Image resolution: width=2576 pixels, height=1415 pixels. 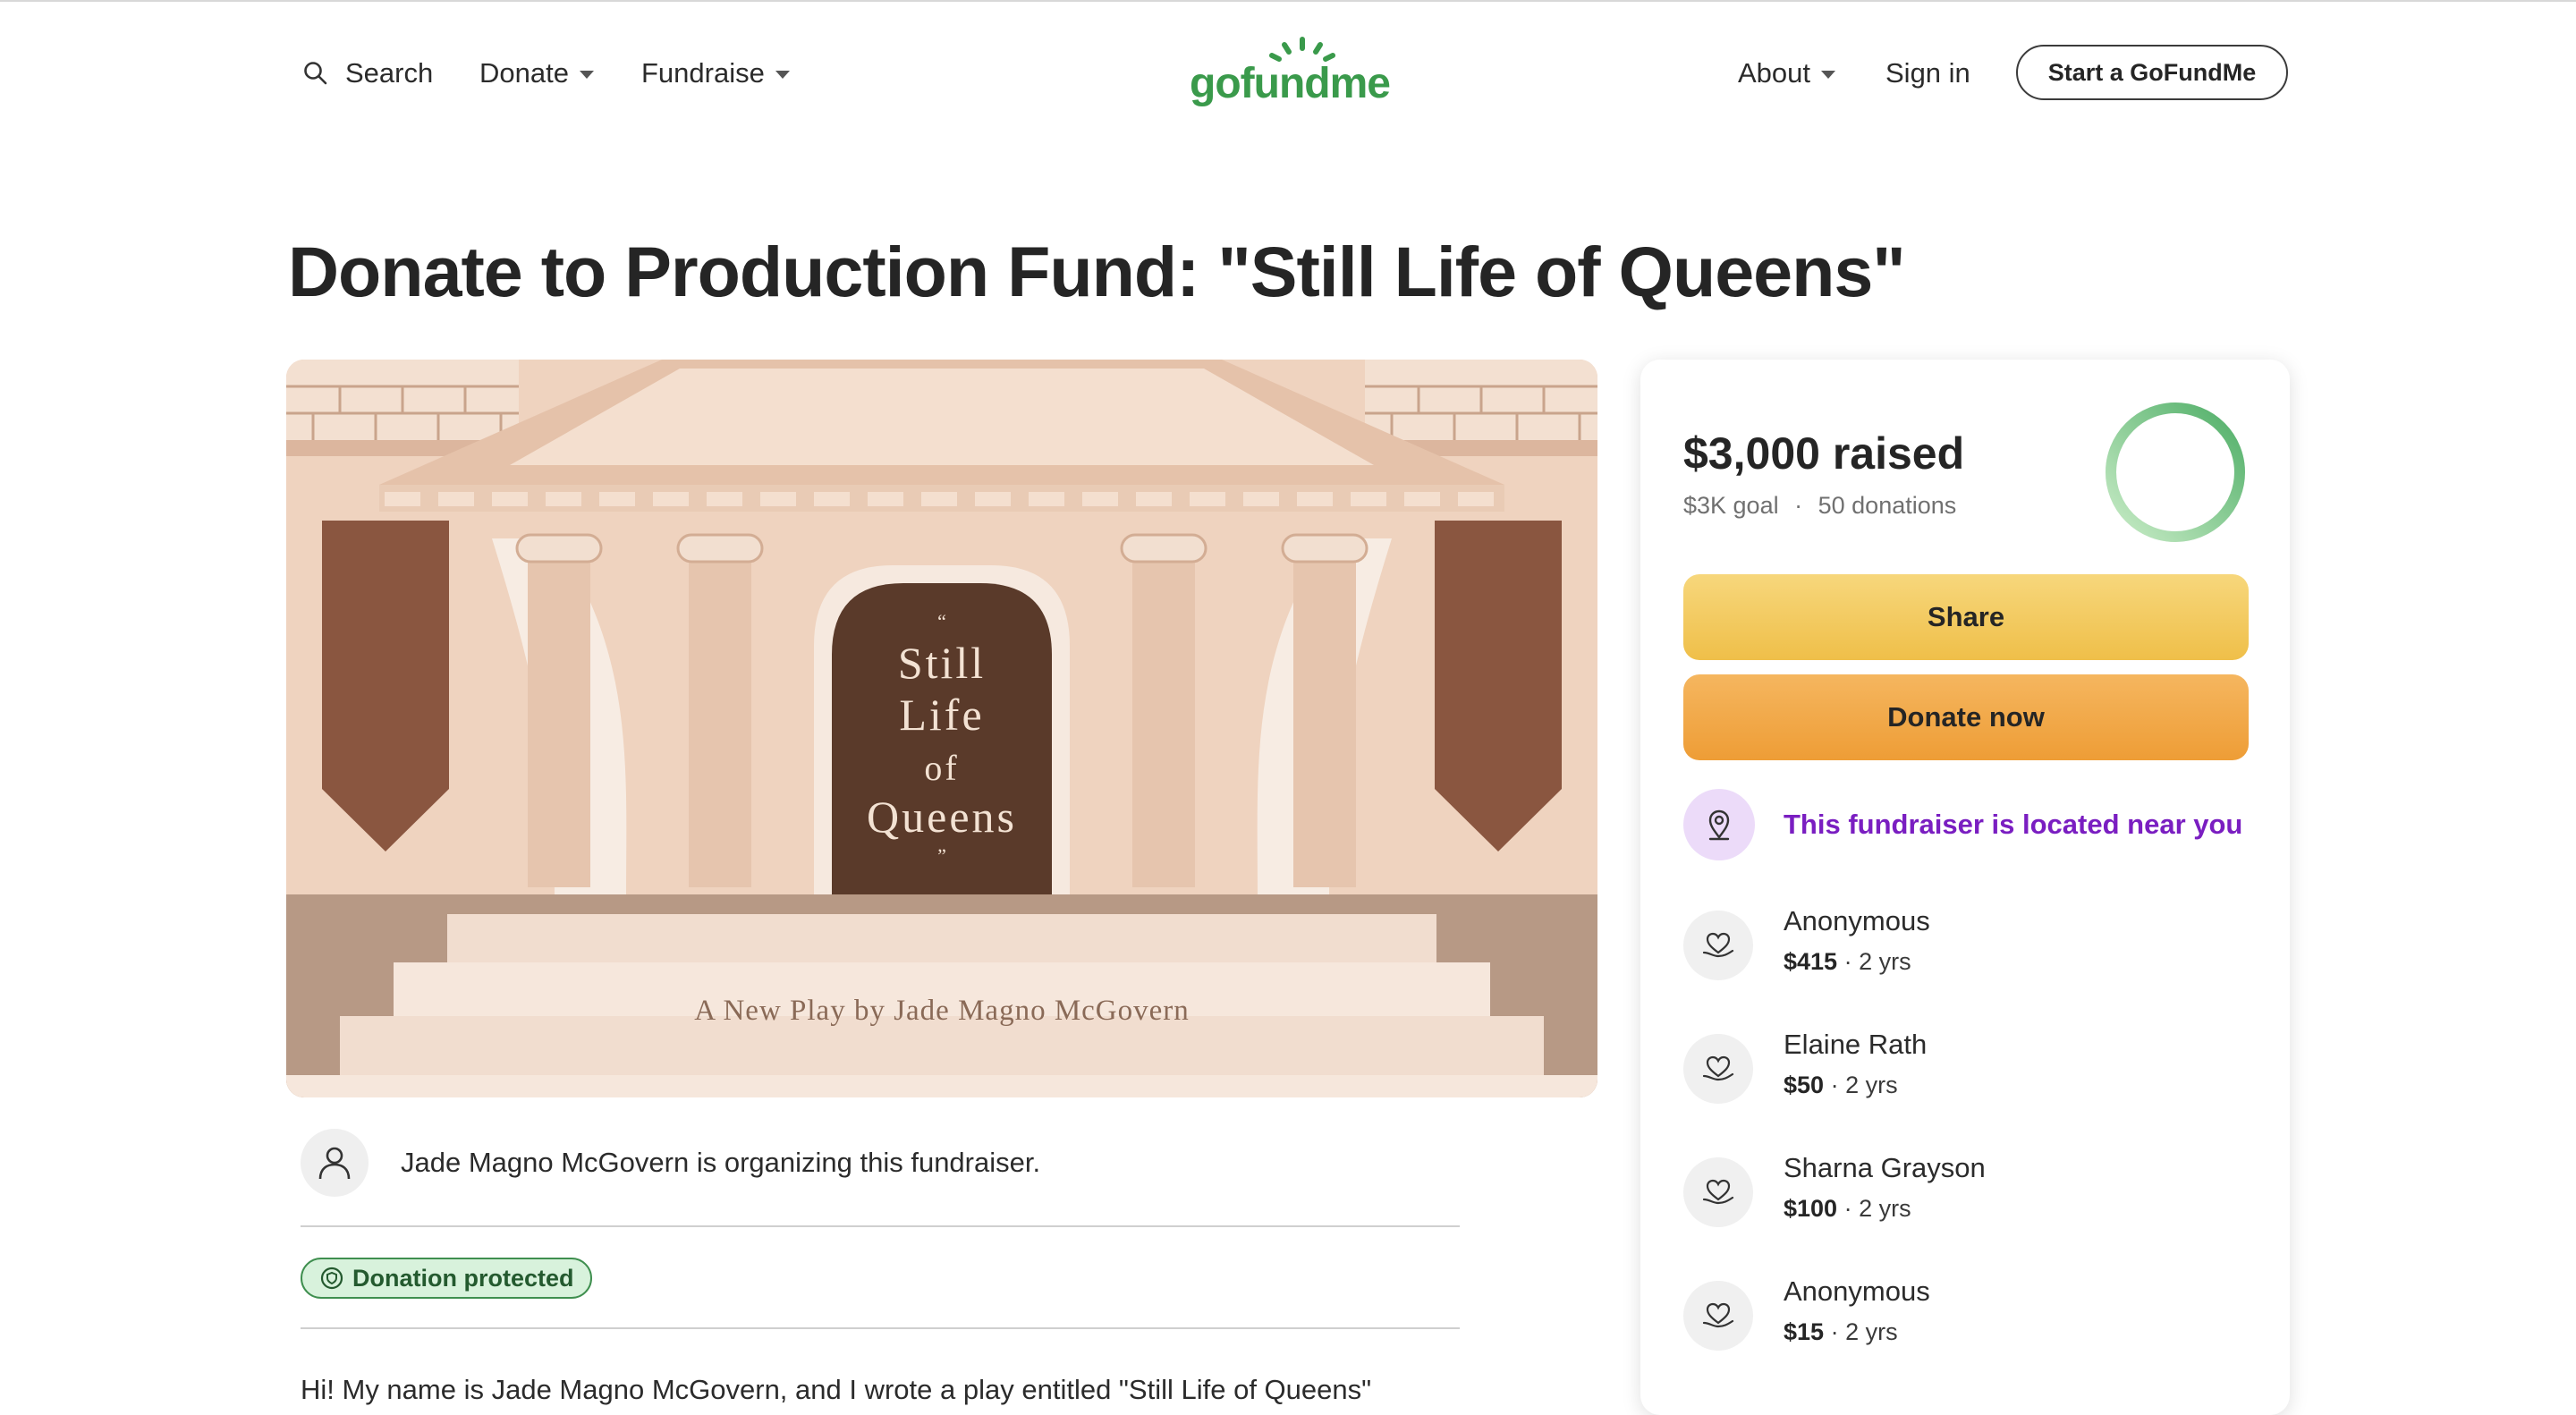 What do you see at coordinates (2013, 824) in the screenshot?
I see `location-text: This fundraiser is located near you` at bounding box center [2013, 824].